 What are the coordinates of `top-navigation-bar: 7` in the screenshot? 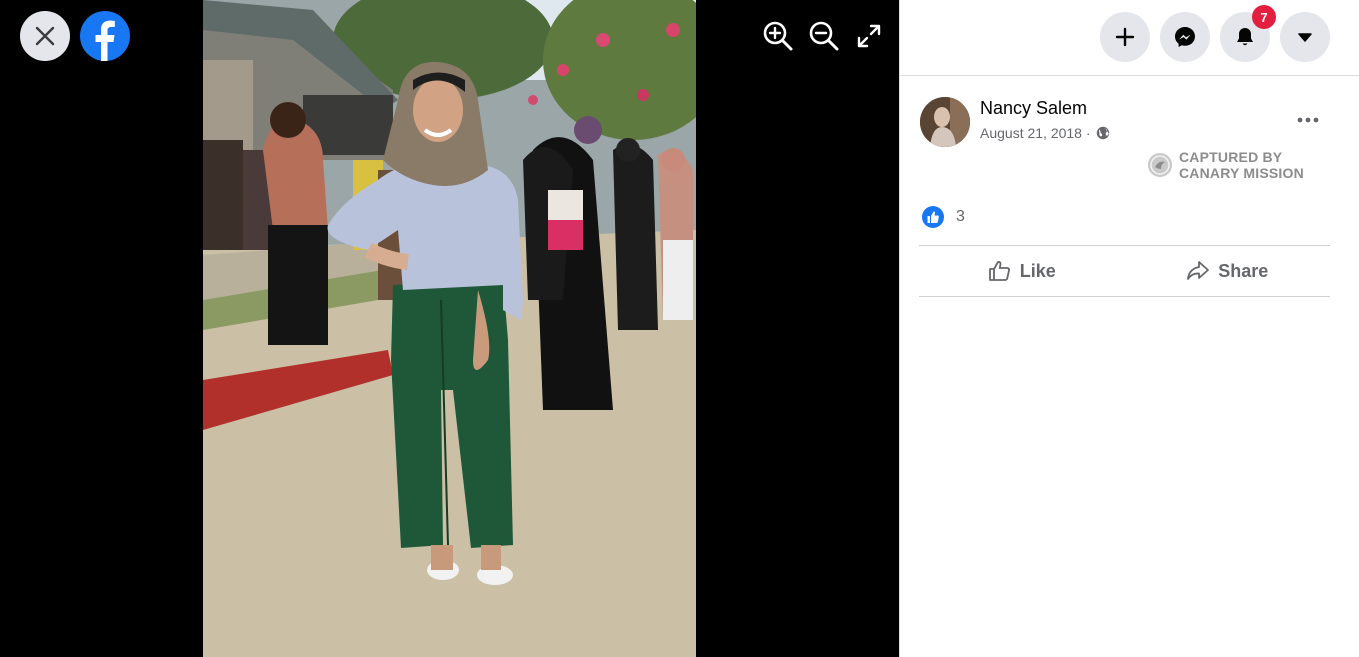 It's located at (1129, 38).